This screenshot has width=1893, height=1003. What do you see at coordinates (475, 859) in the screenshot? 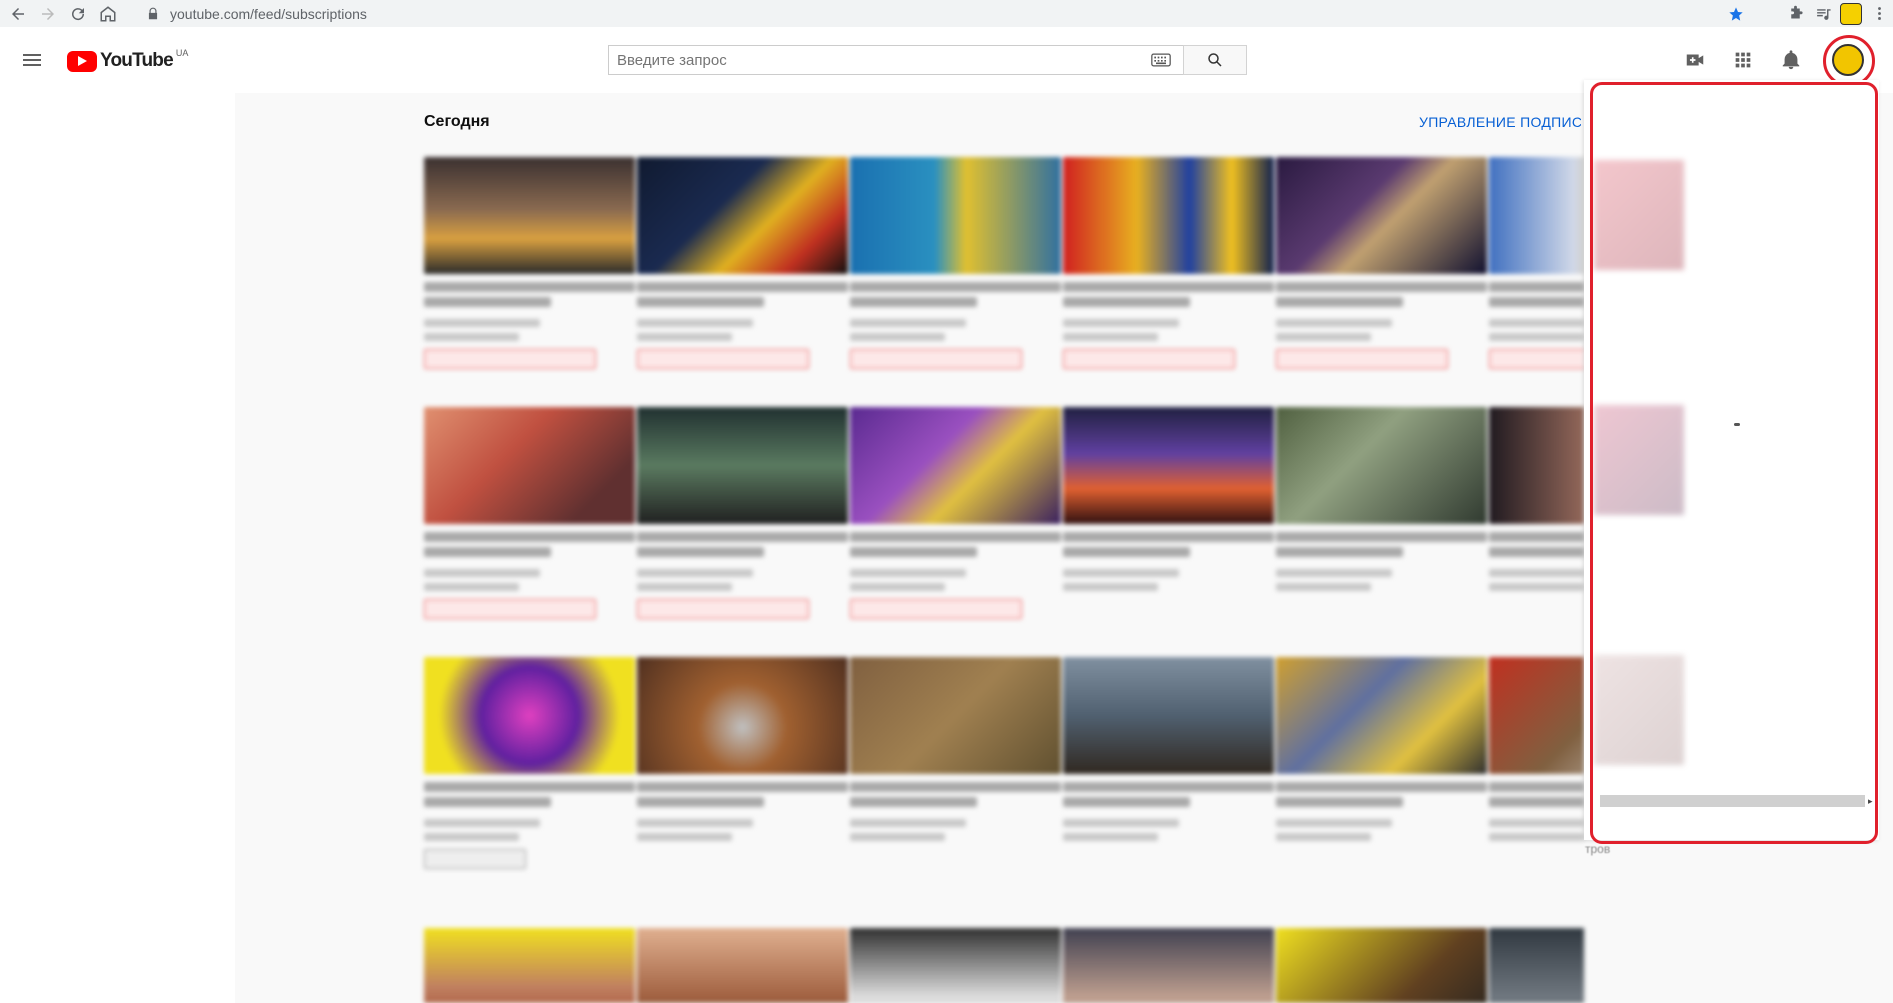
I see `reminder-button` at bounding box center [475, 859].